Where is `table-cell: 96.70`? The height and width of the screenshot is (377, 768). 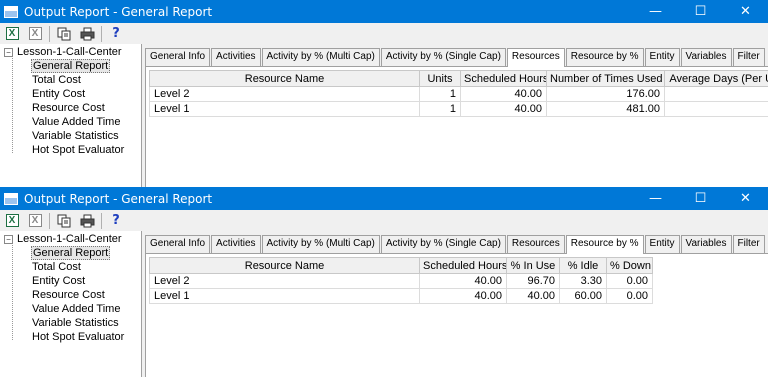
table-cell: 96.70 is located at coordinates (533, 281).